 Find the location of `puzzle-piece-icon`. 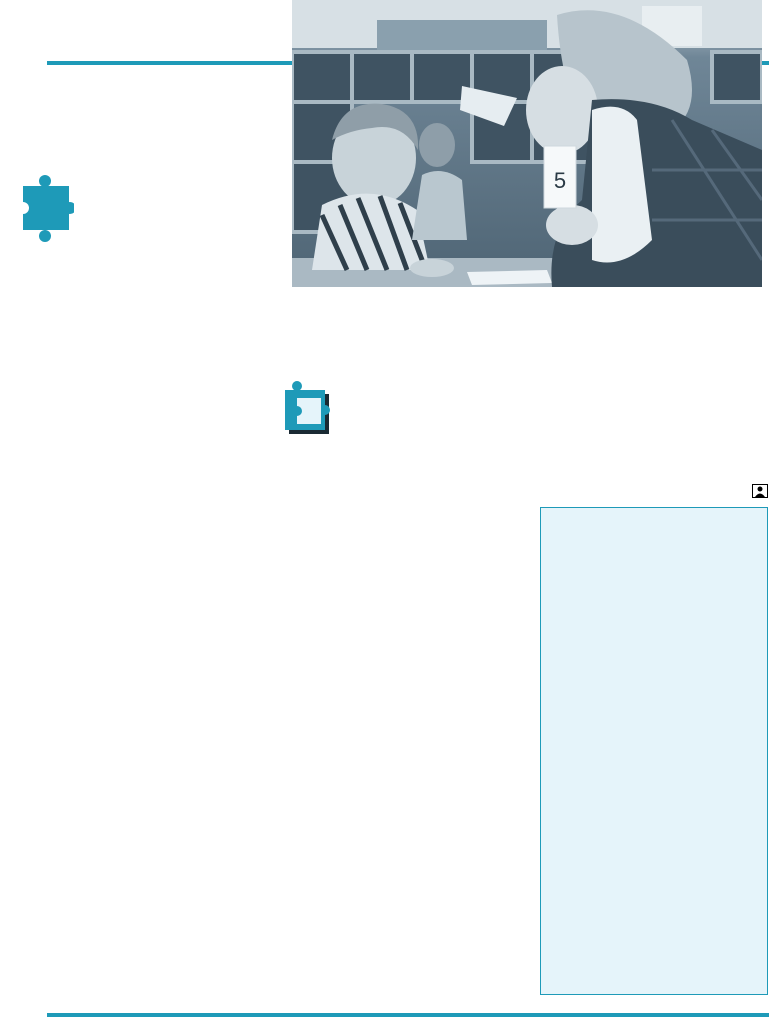

puzzle-piece-icon is located at coordinates (46, 207).